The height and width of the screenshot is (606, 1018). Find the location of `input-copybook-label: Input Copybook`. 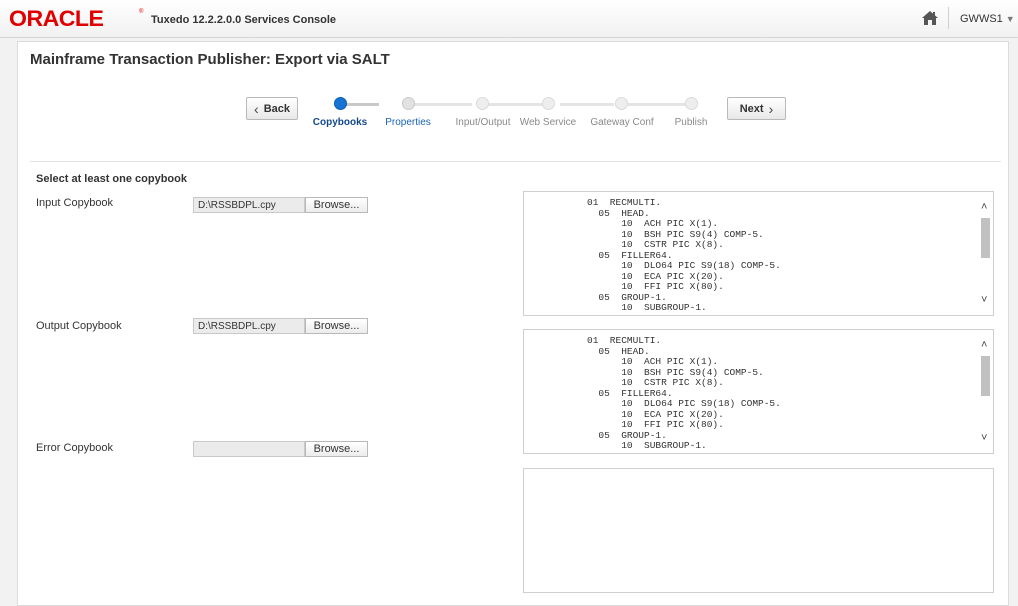

input-copybook-label: Input Copybook is located at coordinates (75, 203).